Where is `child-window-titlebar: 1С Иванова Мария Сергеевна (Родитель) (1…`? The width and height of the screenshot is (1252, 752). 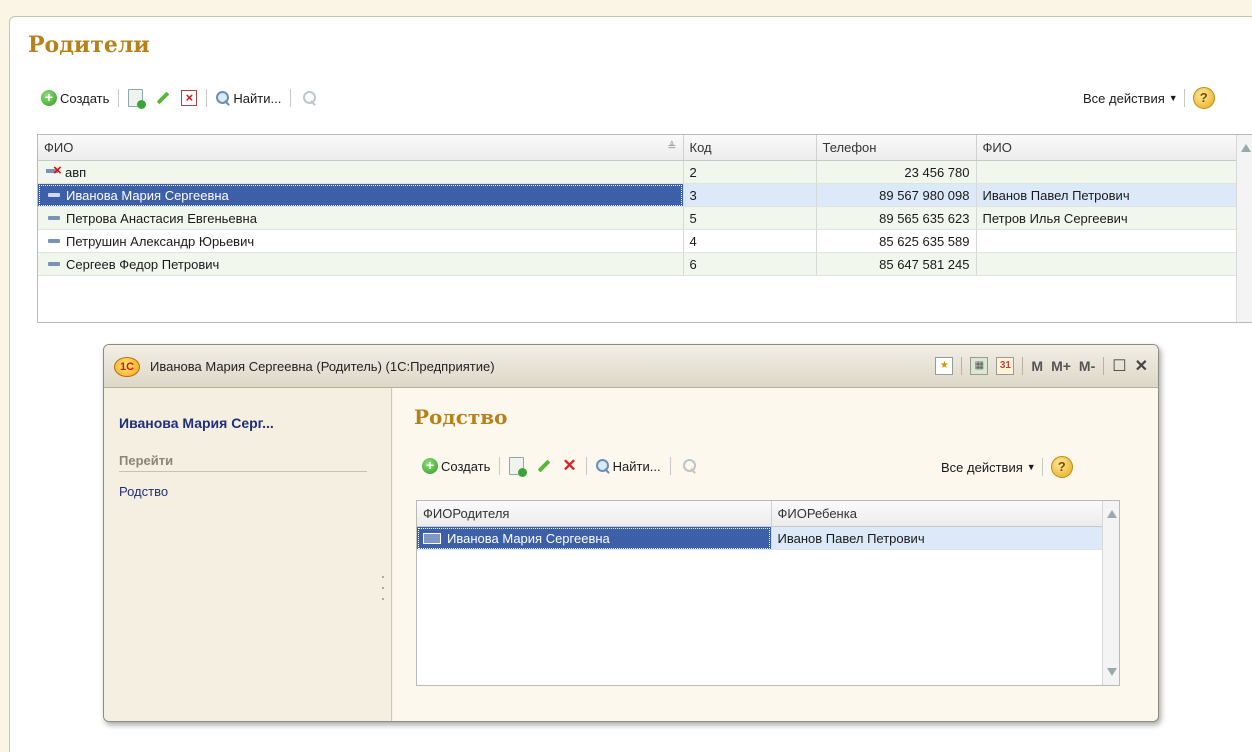
child-window-titlebar: 1С Иванова Мария Сергеевна (Родитель) (1… is located at coordinates (631, 366).